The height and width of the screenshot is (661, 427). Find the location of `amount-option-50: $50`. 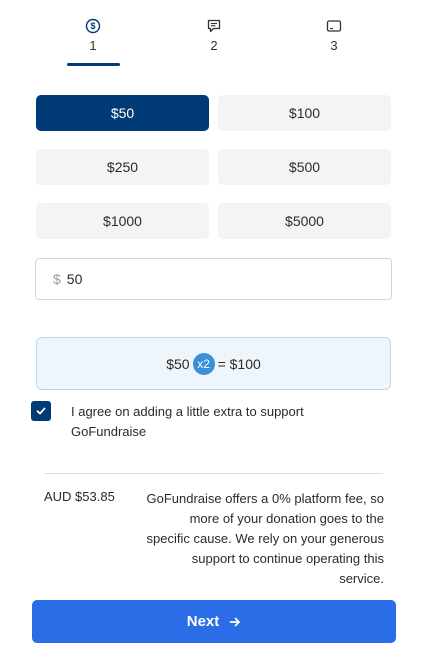

amount-option-50: $50 is located at coordinates (122, 113).